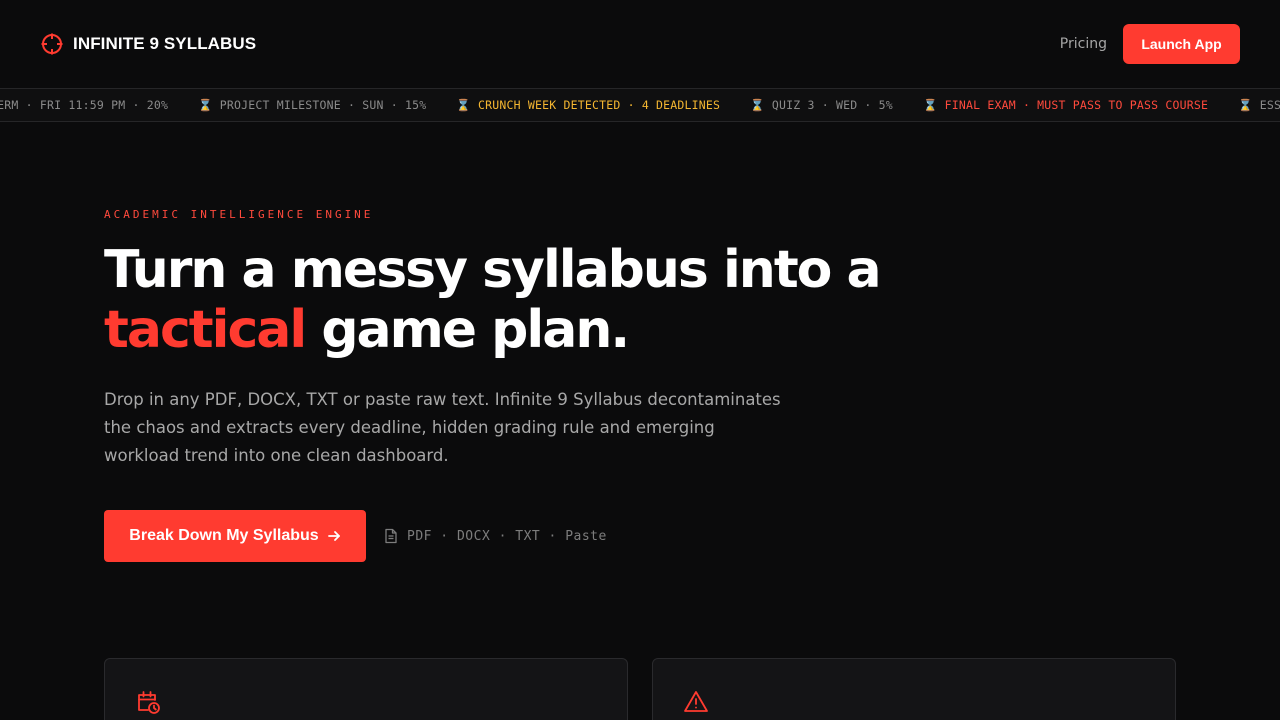 Image resolution: width=1280 pixels, height=720 pixels. I want to click on ticker-item: ⌛ ESSA, so click(1259, 105).